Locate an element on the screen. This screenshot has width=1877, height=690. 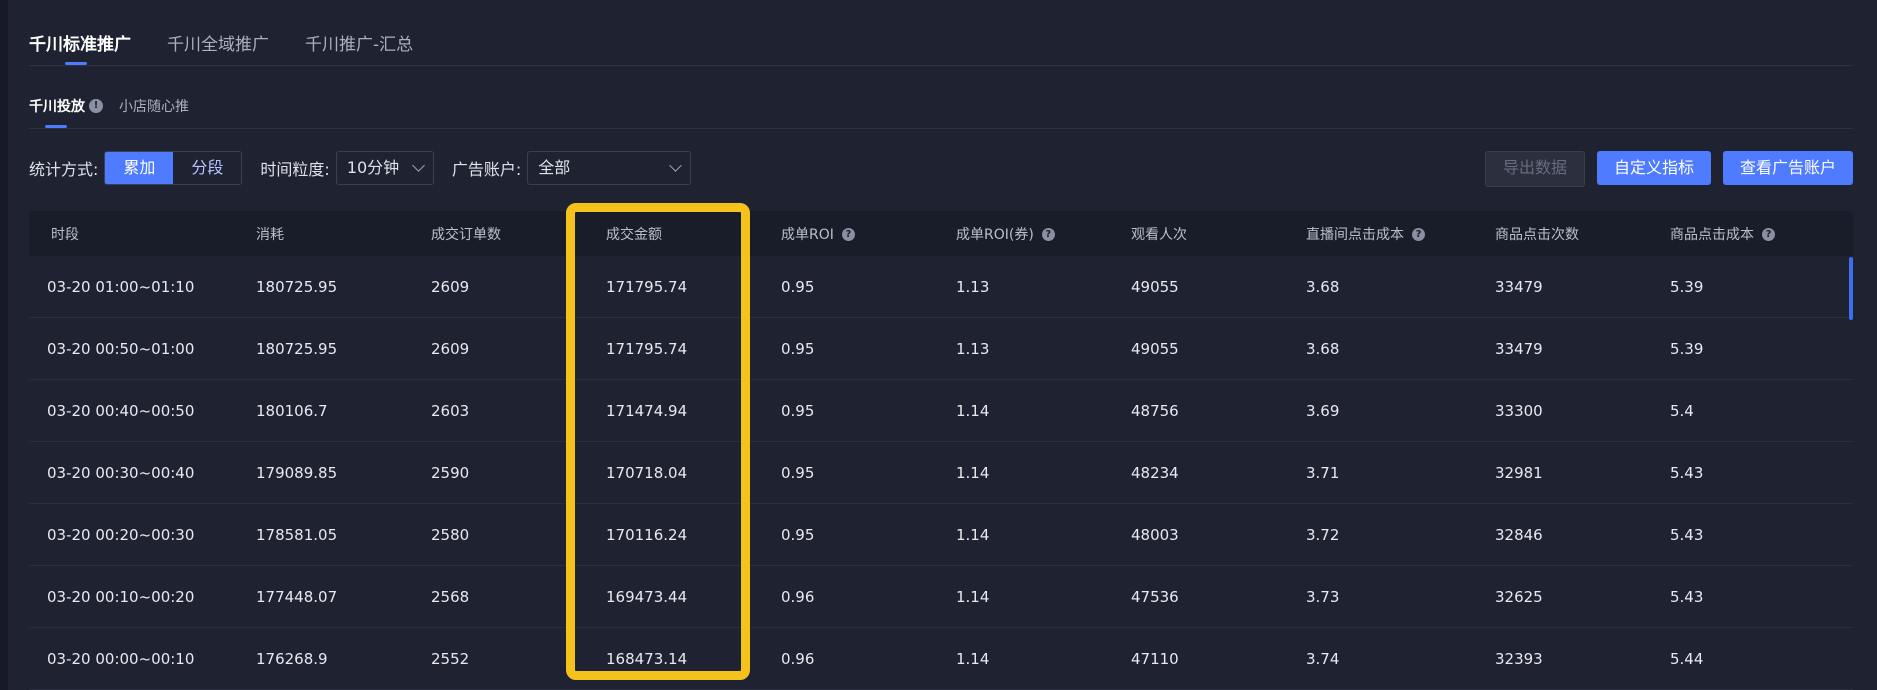
header-roi-coupon-label: 成单ROI(券) is located at coordinates (995, 234).